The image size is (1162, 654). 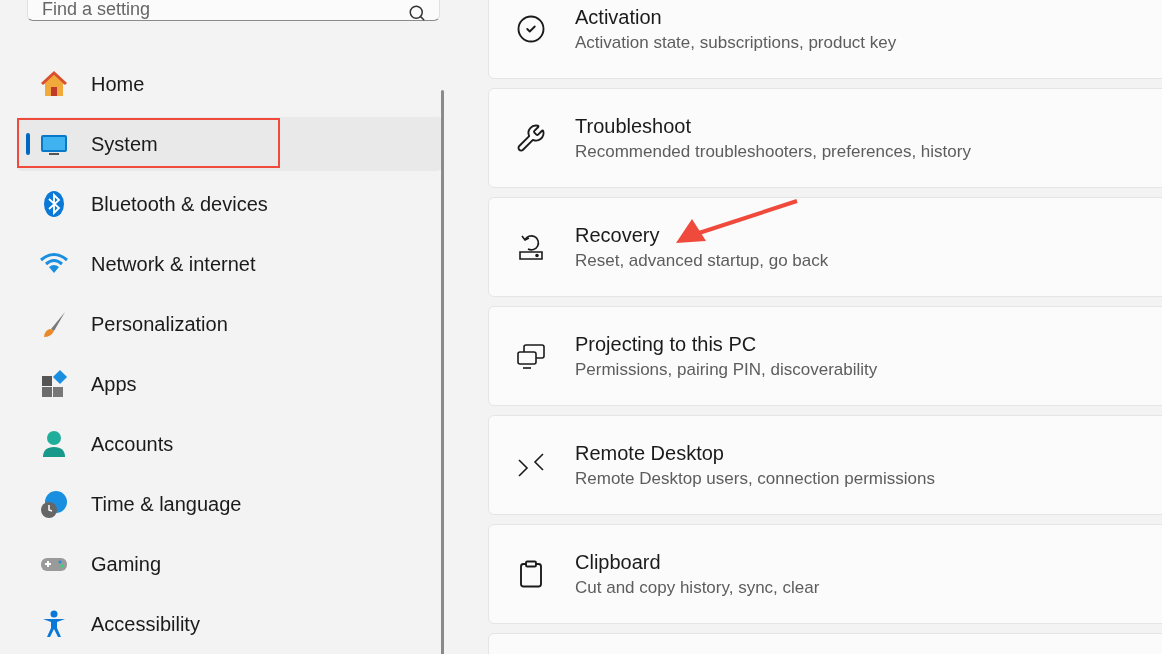 I want to click on settings-card: Clipboard Cut and copy history, sync, clear, so click(x=825, y=574).